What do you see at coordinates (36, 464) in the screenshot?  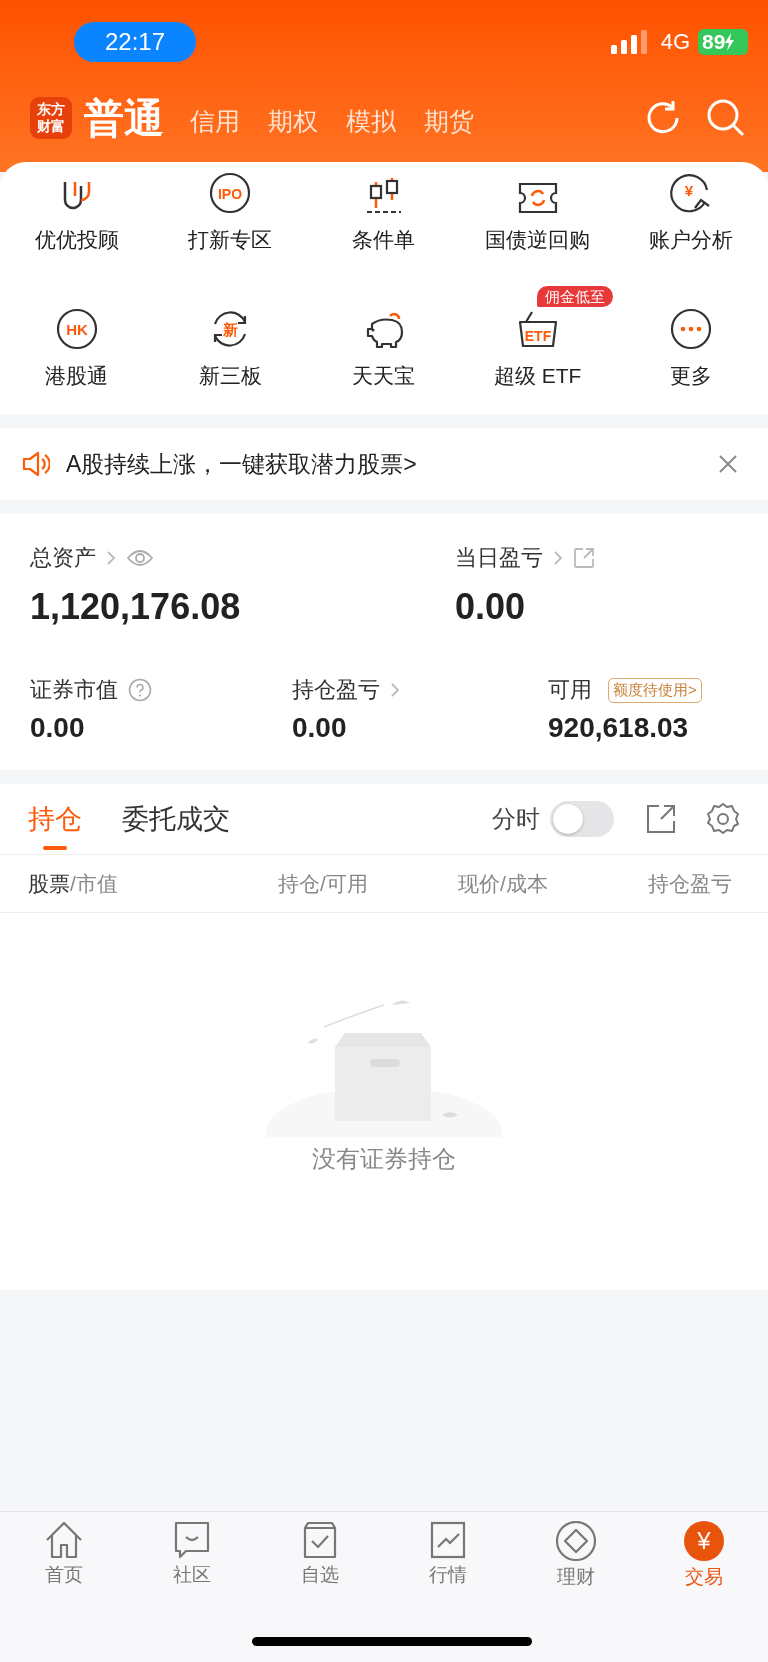 I see `speaker-icon` at bounding box center [36, 464].